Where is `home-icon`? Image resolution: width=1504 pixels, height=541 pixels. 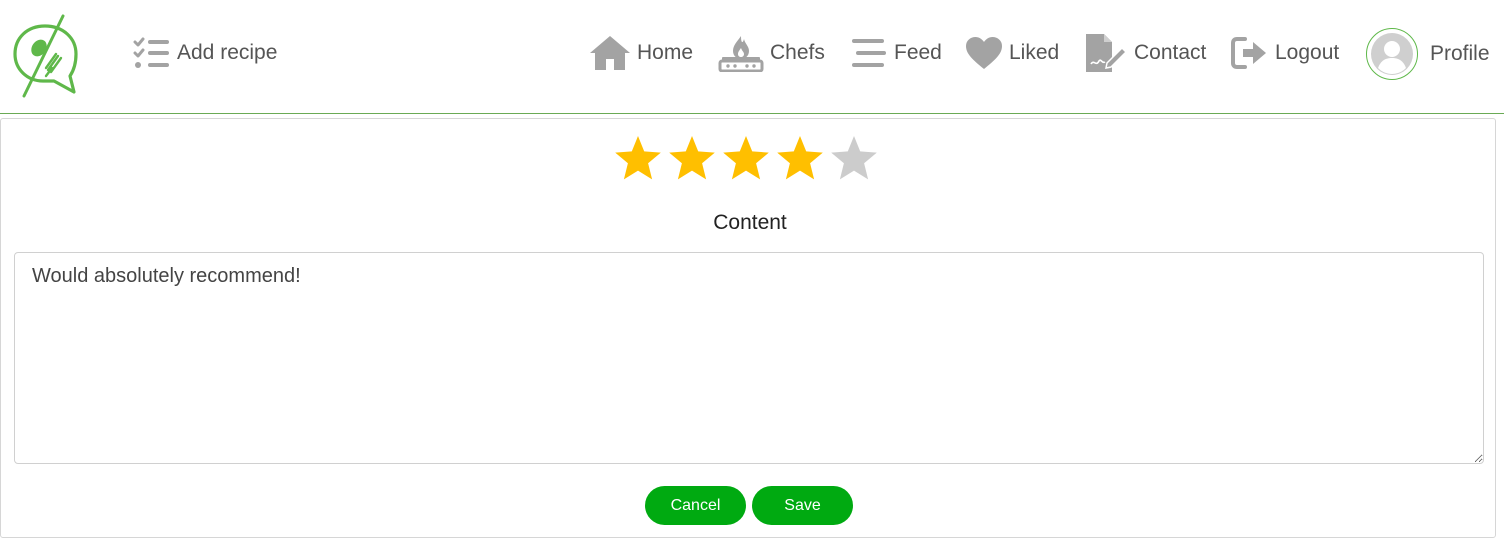 home-icon is located at coordinates (610, 53).